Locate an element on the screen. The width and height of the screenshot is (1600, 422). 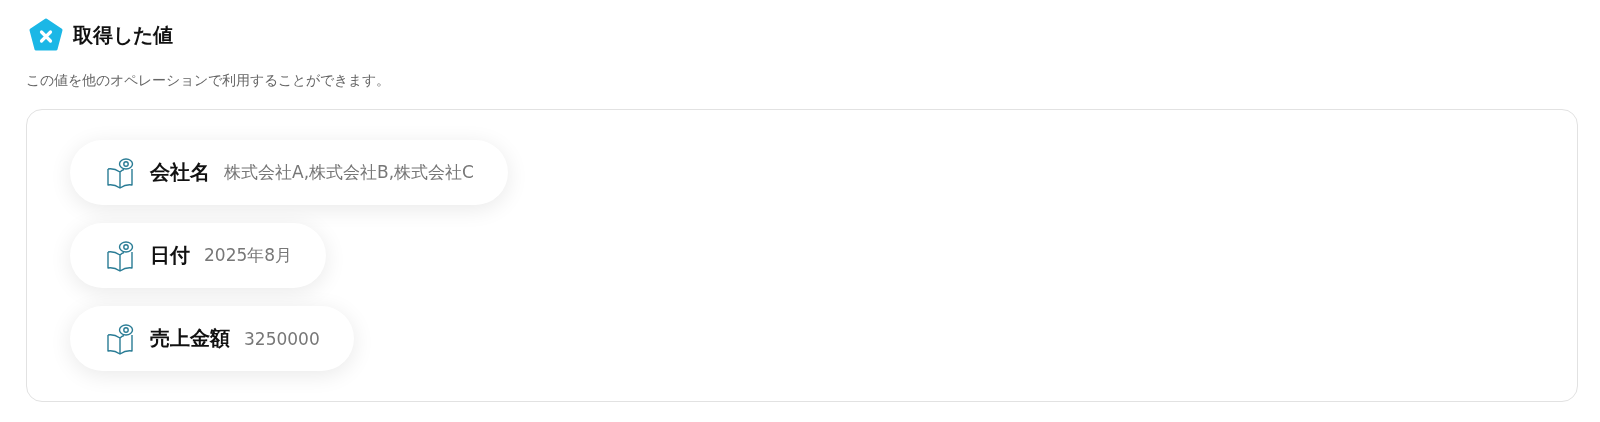
value-text: 2025年8月 is located at coordinates (248, 255).